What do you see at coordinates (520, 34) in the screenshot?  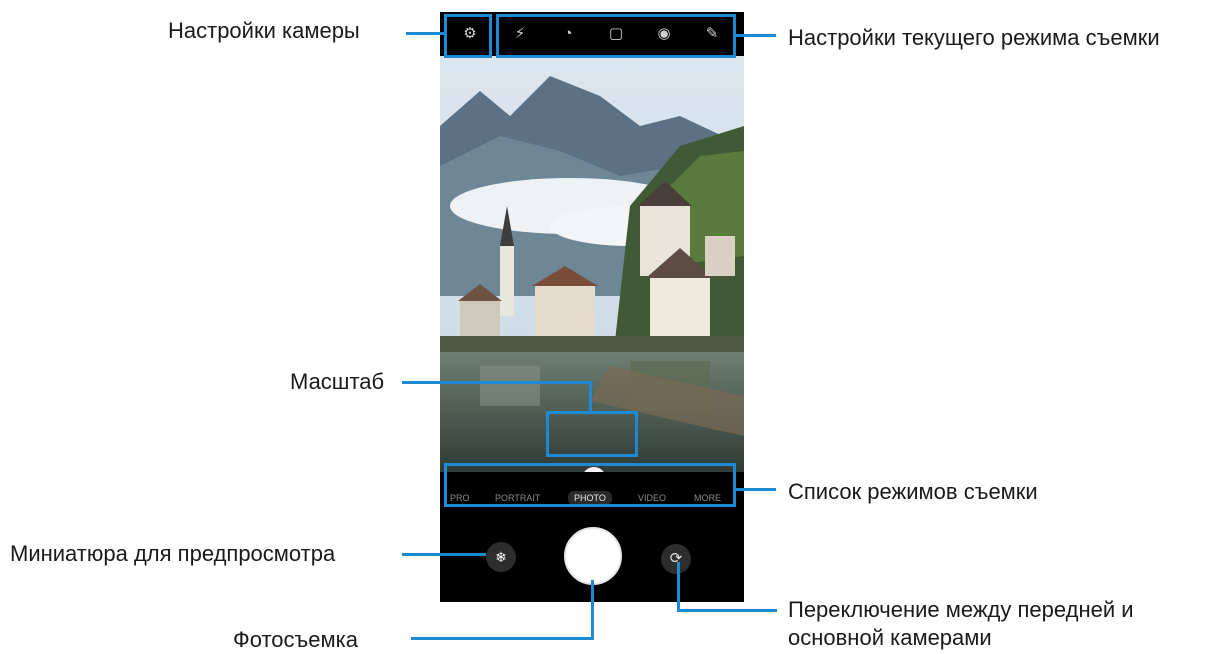 I see `flash-icon: ⚡` at bounding box center [520, 34].